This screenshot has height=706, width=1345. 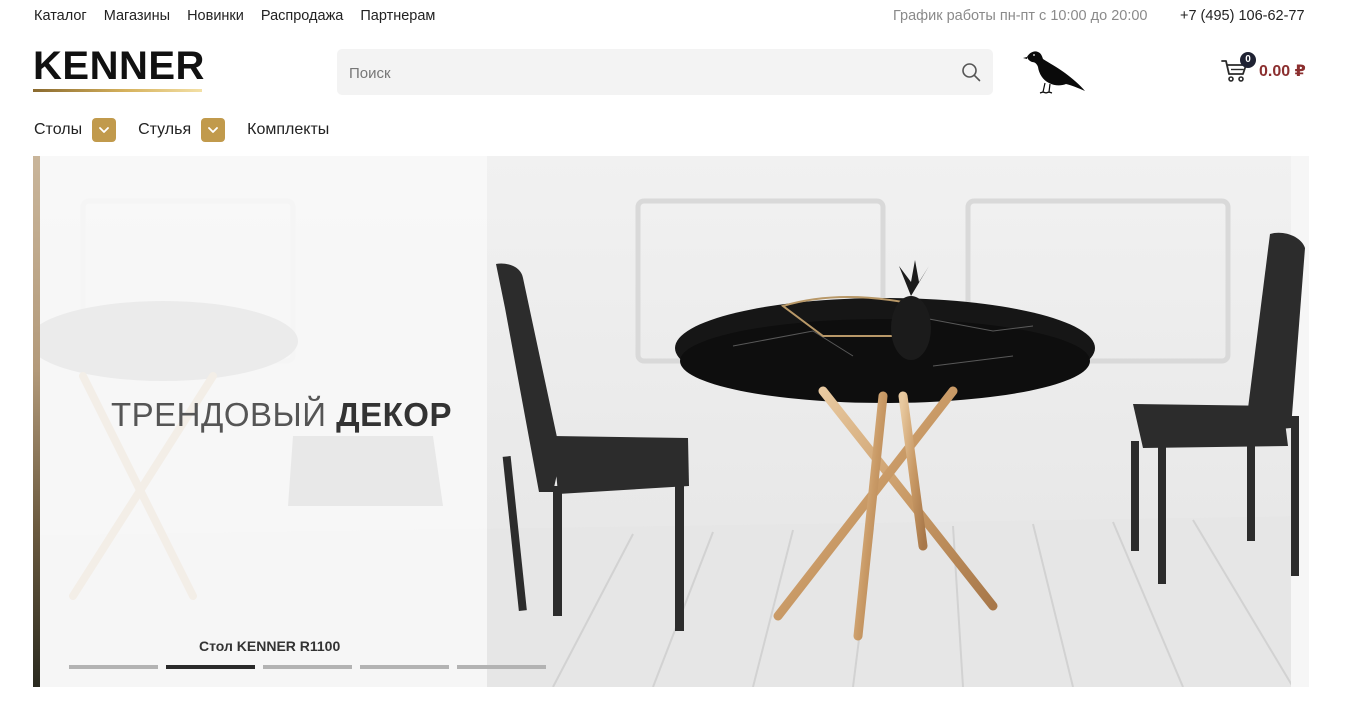 I want to click on bird-icon, so click(x=1054, y=72).